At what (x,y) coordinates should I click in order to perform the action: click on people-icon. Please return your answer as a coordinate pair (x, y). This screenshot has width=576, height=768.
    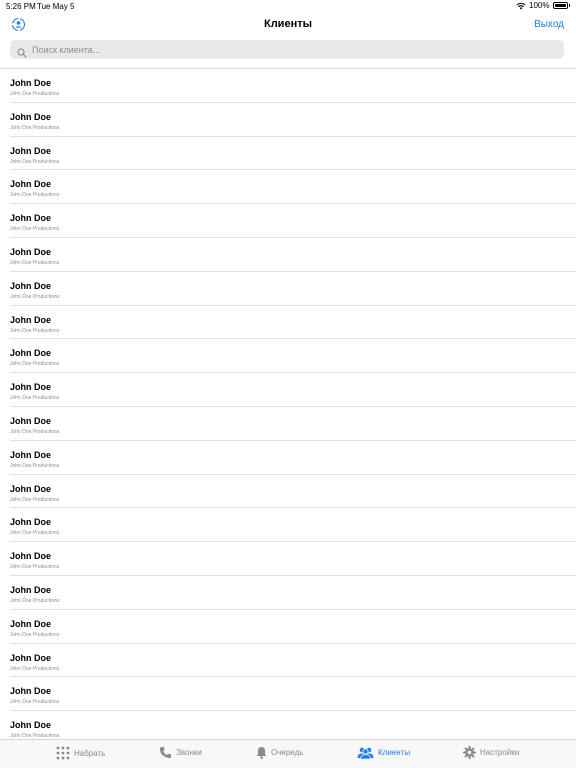
    Looking at the image, I should click on (365, 752).